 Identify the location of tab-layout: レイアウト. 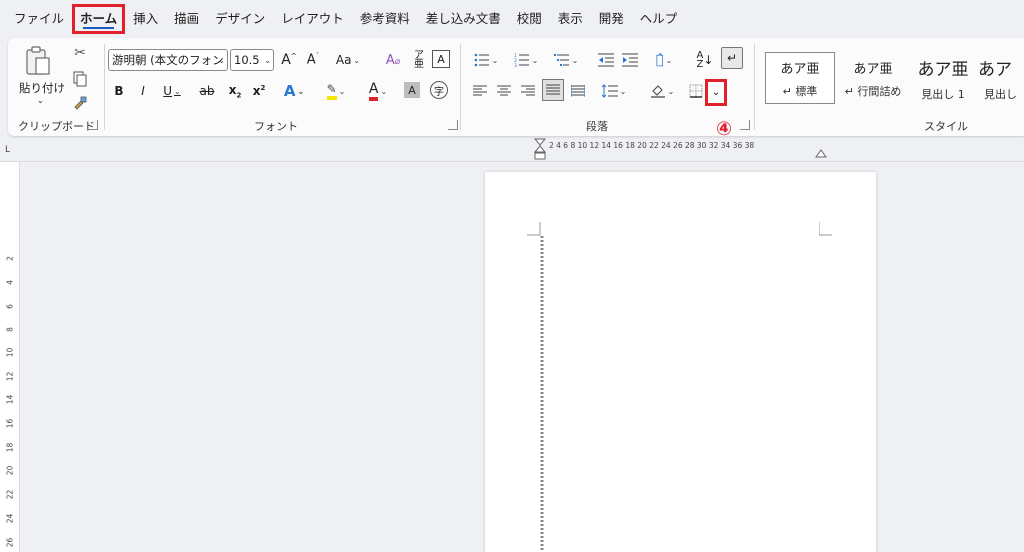
(312, 19).